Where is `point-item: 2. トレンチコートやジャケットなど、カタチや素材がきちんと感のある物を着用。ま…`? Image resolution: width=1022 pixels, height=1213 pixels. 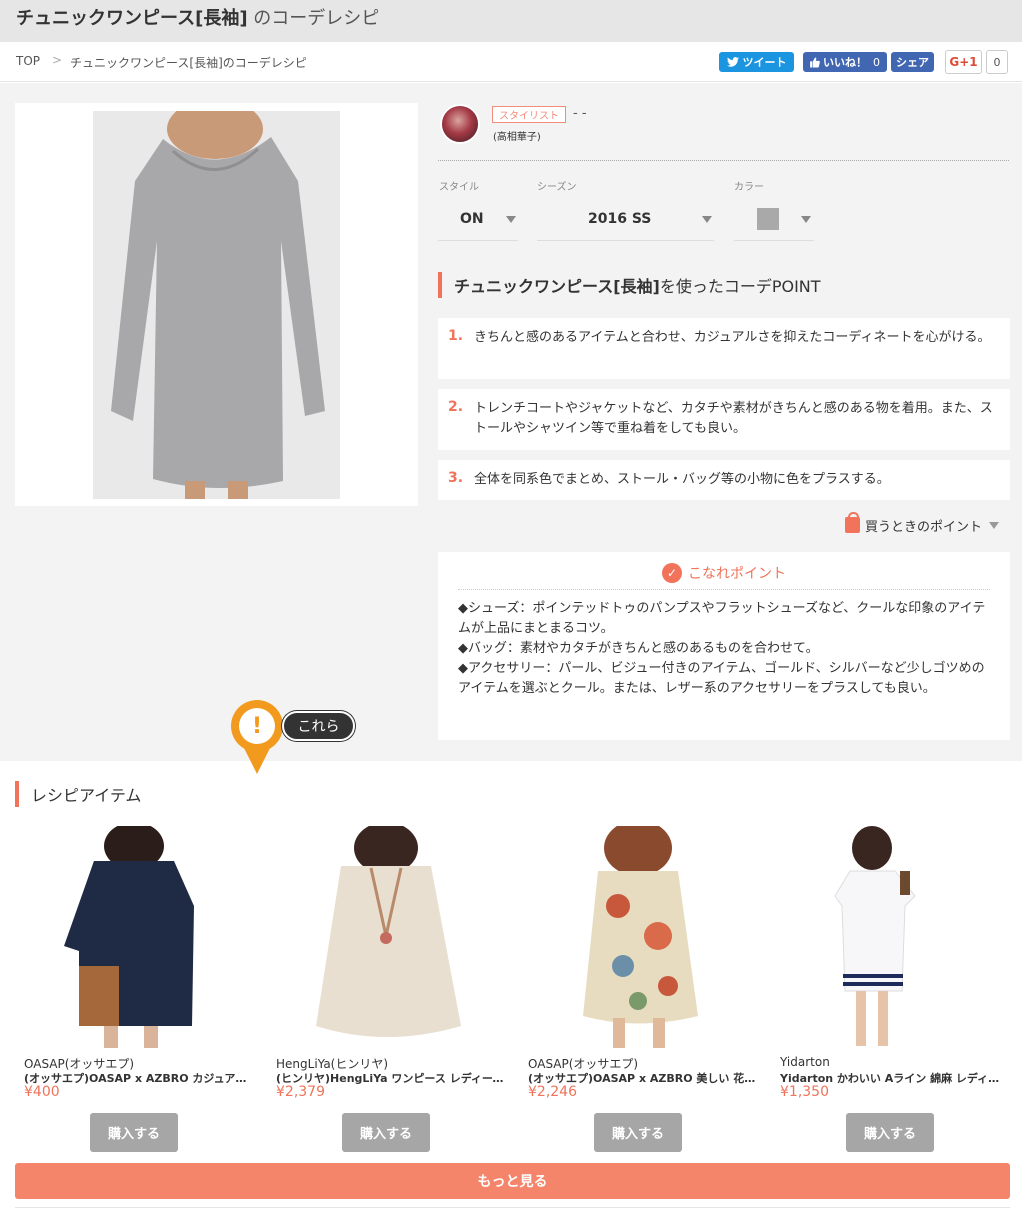
point-item: 2. トレンチコートやジャケットなど、カタチや素材がきちんと感のある物を着用。ま… is located at coordinates (724, 419).